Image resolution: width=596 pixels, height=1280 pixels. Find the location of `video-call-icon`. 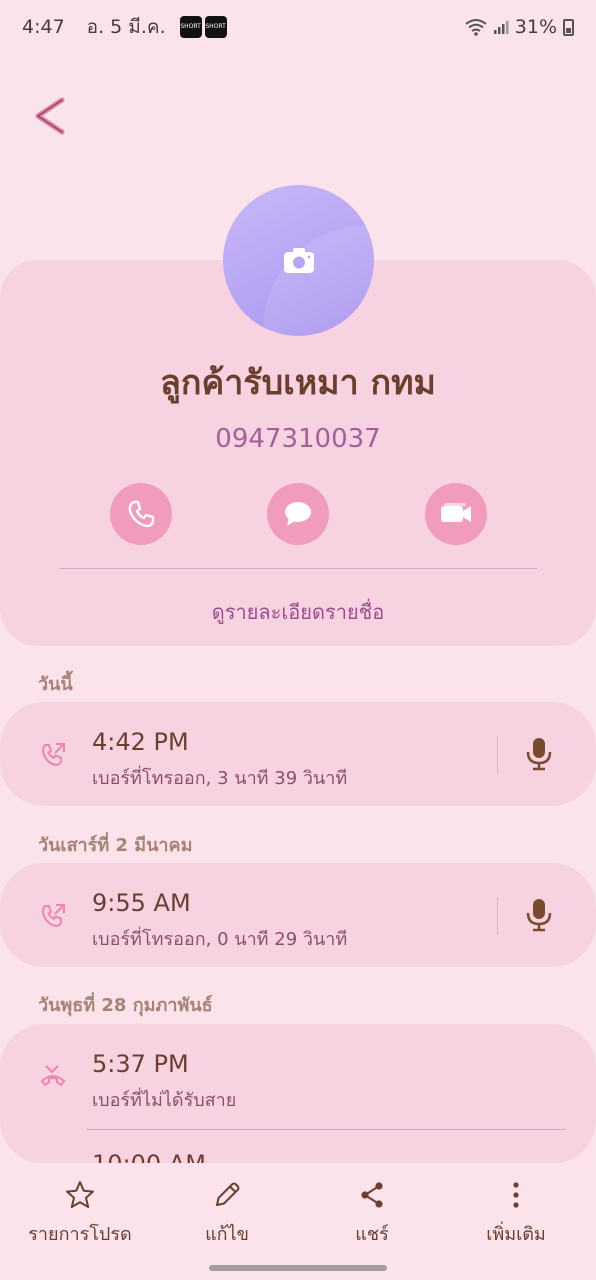

video-call-icon is located at coordinates (456, 512).